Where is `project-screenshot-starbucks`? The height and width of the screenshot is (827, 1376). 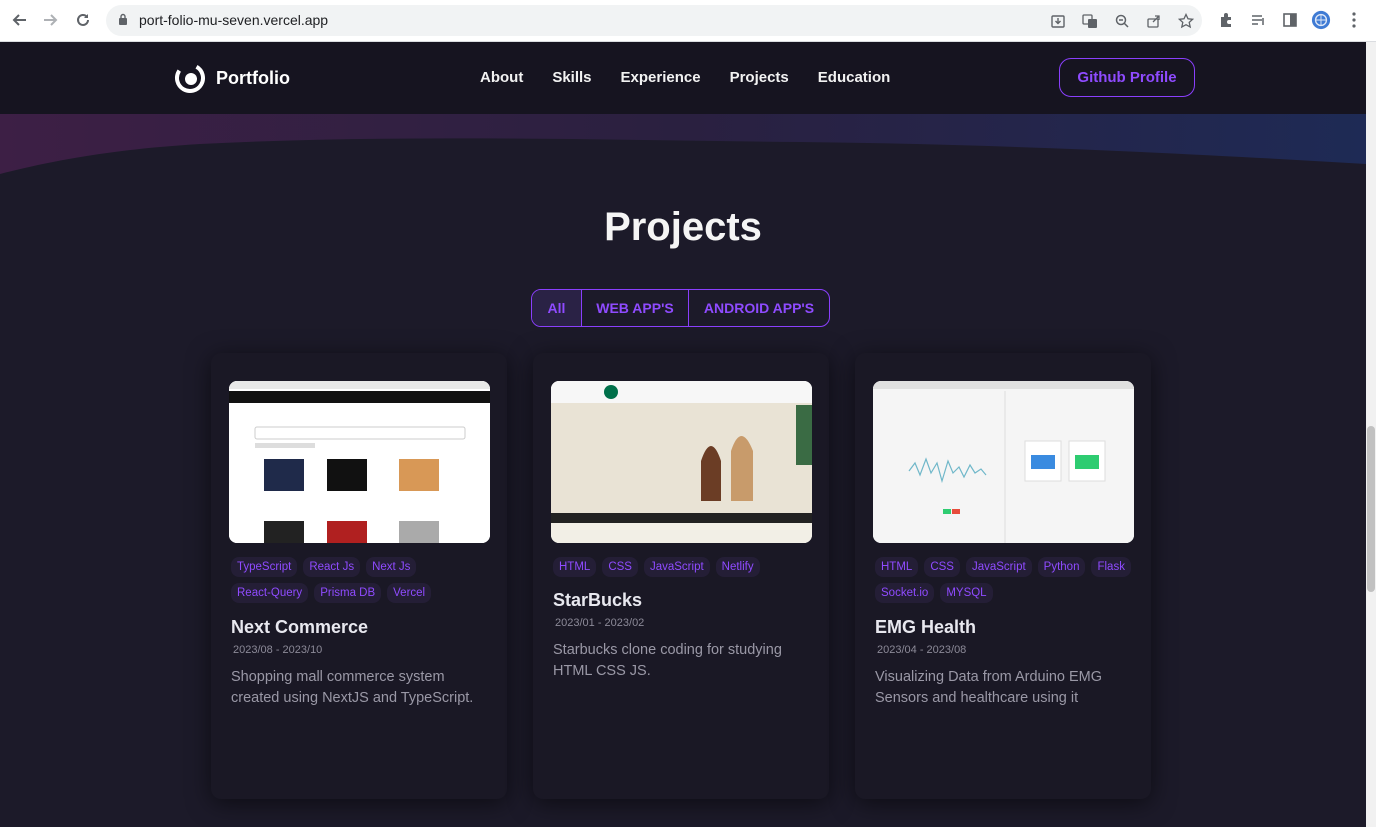
project-screenshot-starbucks is located at coordinates (681, 462).